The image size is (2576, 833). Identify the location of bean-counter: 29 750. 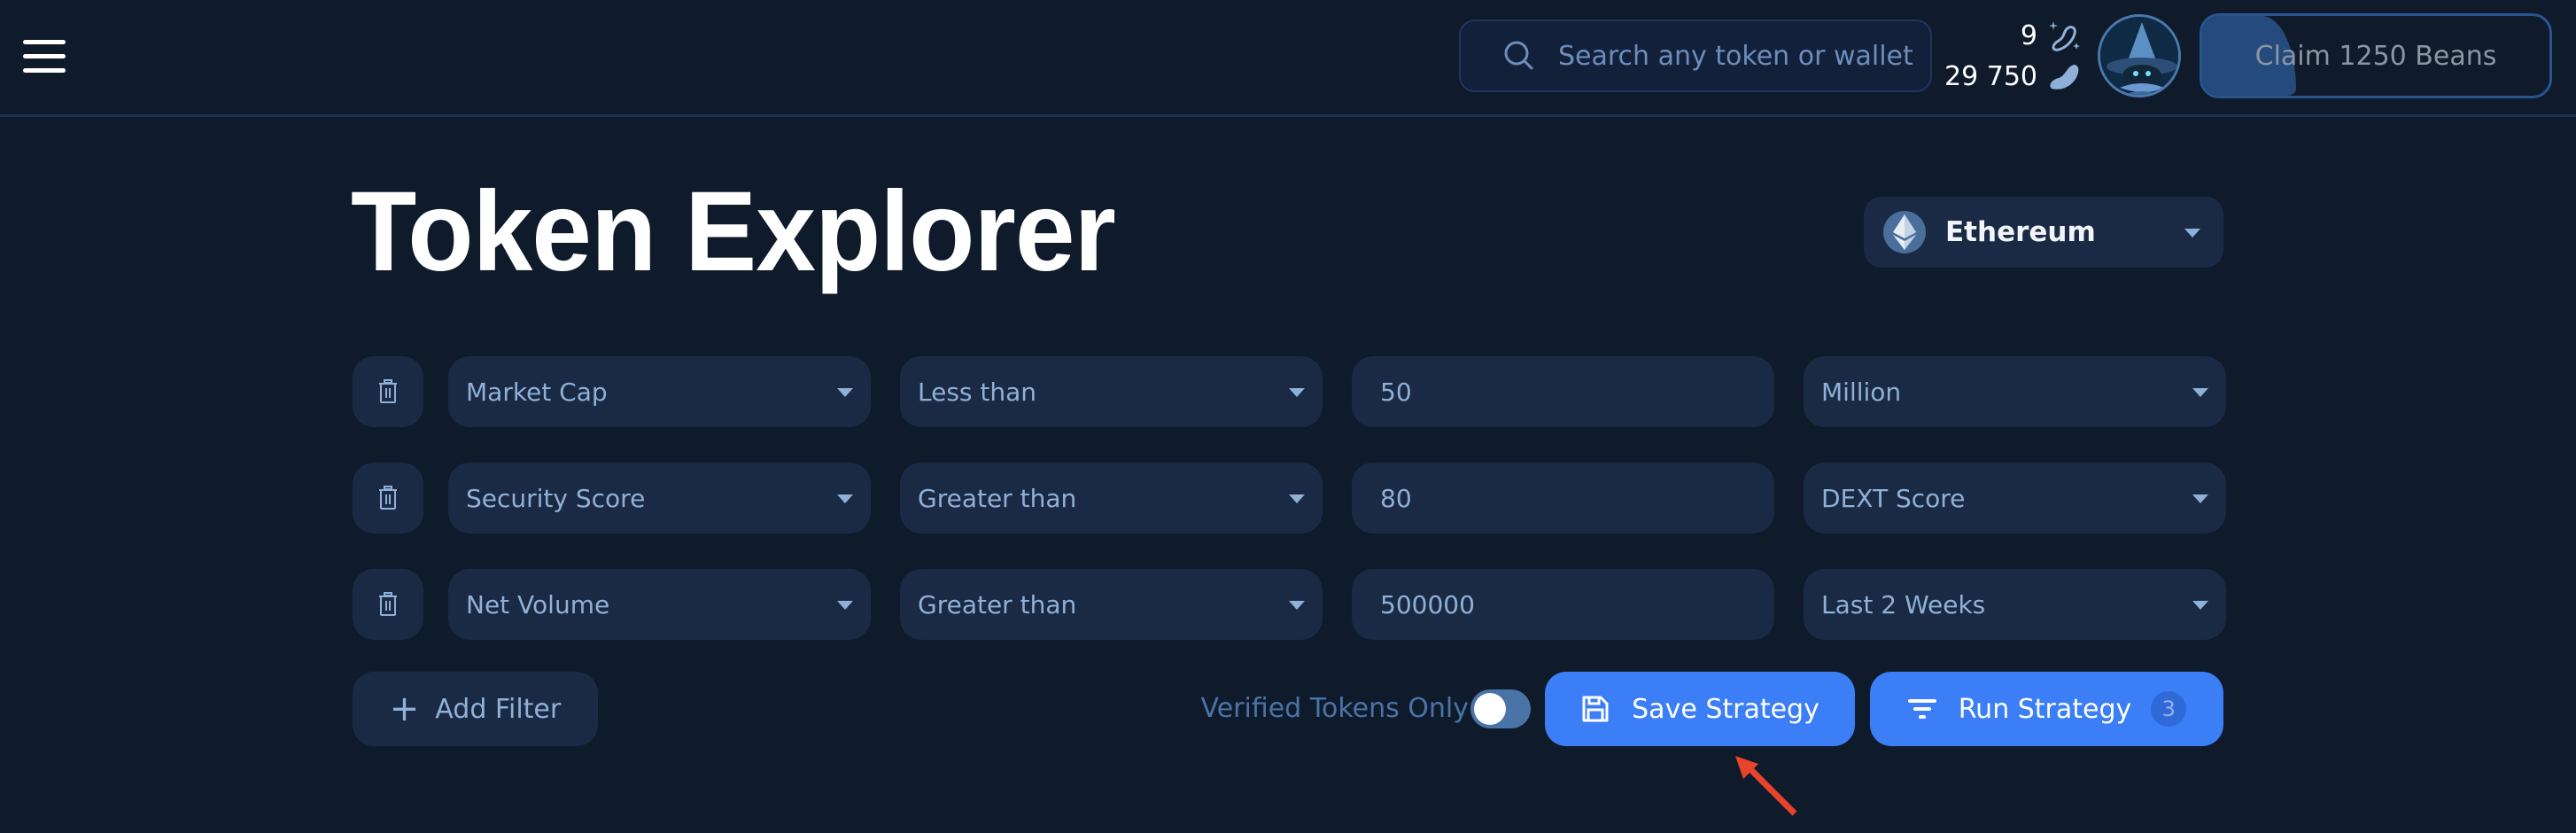
(1993, 76).